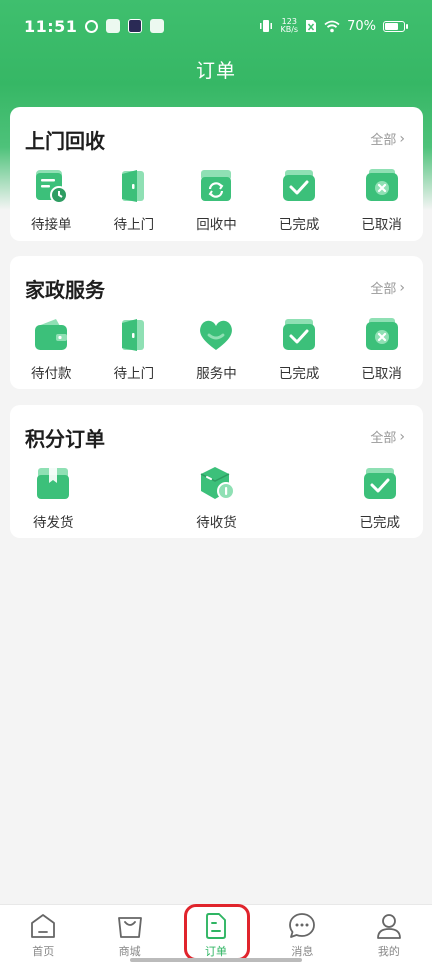 The image size is (432, 964). Describe the element at coordinates (65, 290) in the screenshot. I see `section-title: 家政服务` at that location.